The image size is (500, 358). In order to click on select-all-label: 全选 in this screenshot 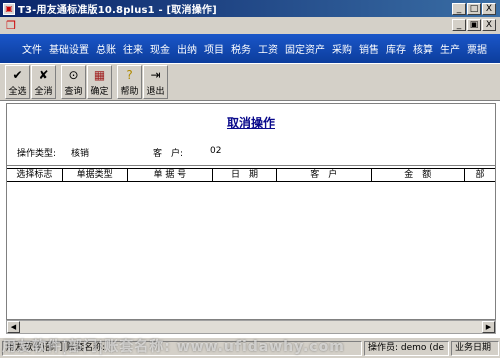, I will do `click(17, 92)`.